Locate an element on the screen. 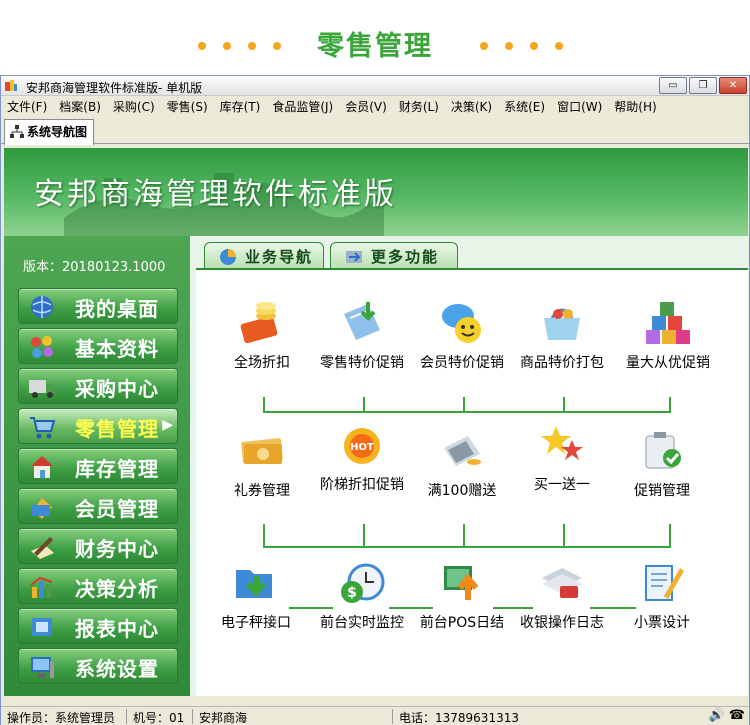 This screenshot has height=725, width=750. func-label: 前台POS日结 is located at coordinates (462, 623).